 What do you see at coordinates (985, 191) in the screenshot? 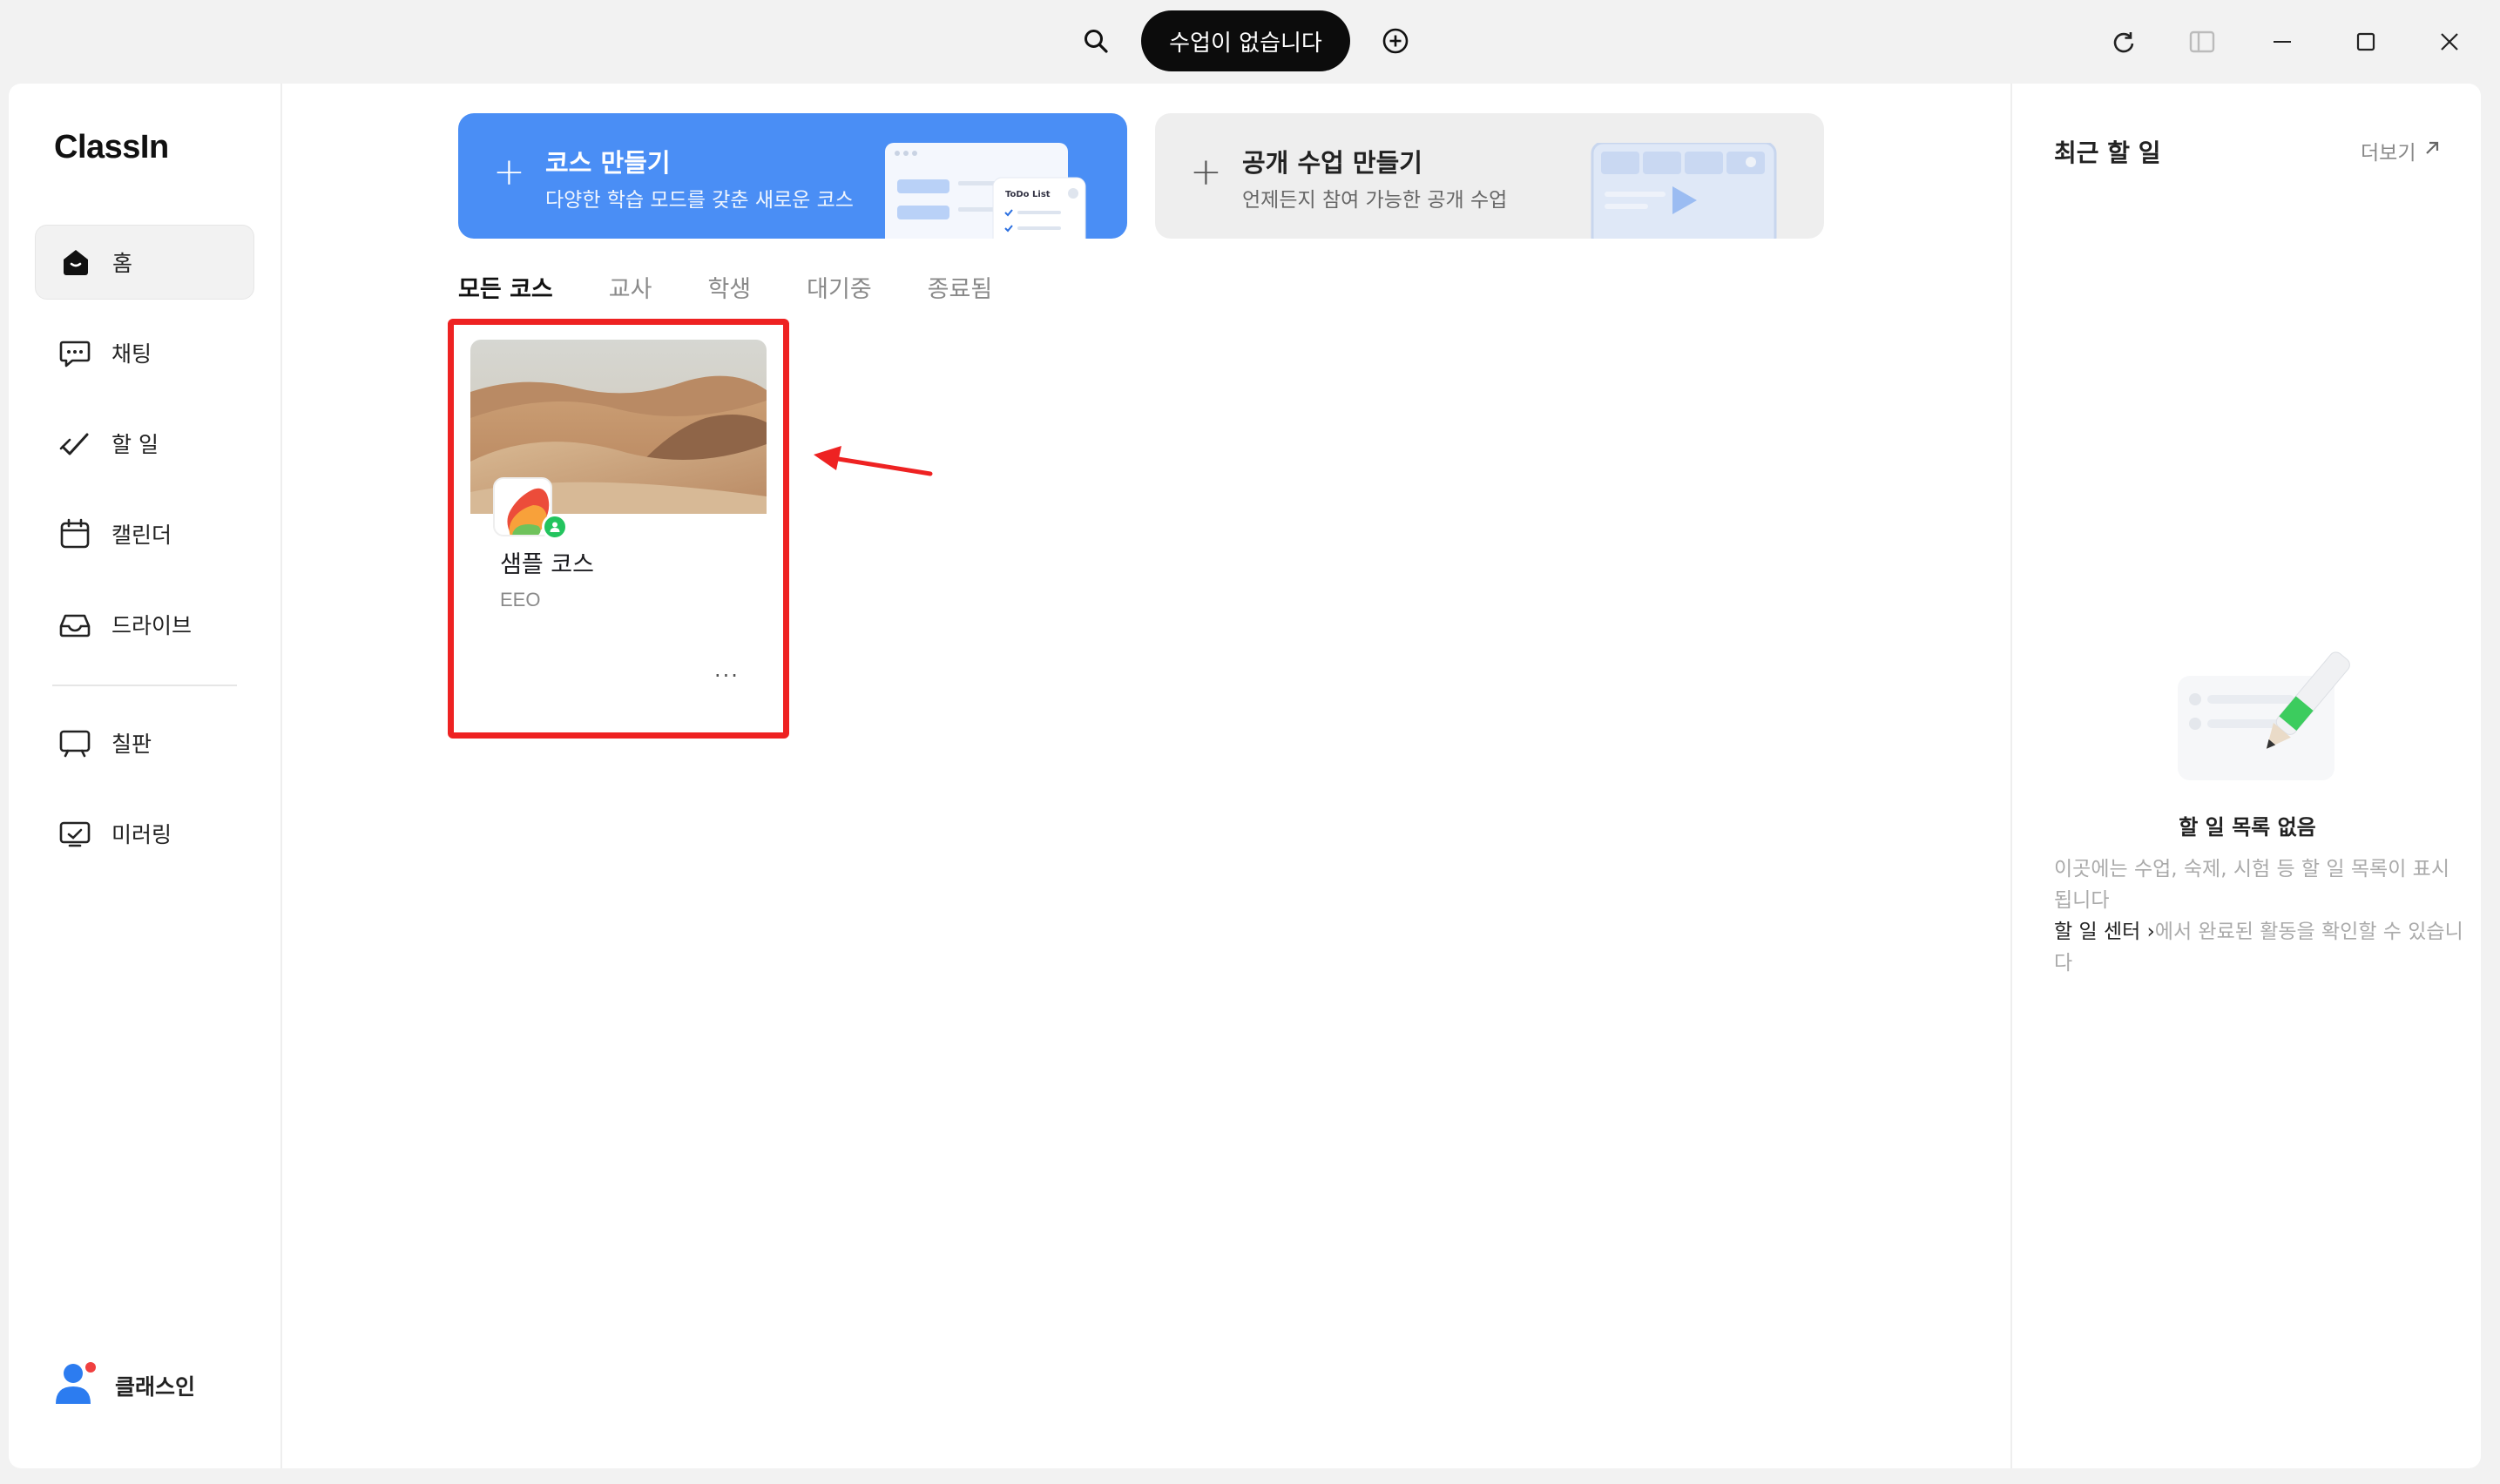
I see `course-illustration: ToDo List` at bounding box center [985, 191].